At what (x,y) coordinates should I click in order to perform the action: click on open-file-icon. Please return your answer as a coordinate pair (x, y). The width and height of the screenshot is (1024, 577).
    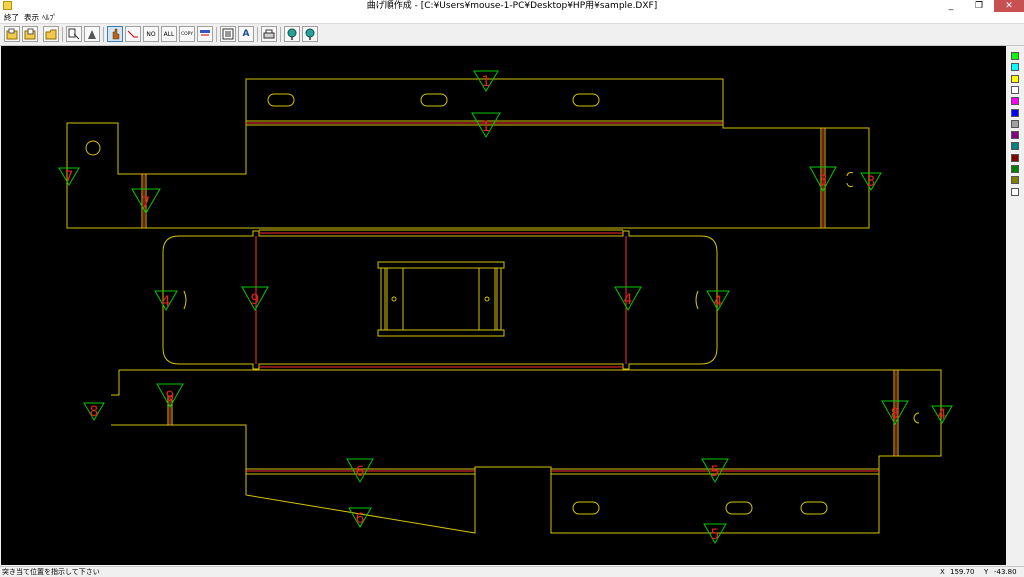
    Looking at the image, I should click on (12, 34).